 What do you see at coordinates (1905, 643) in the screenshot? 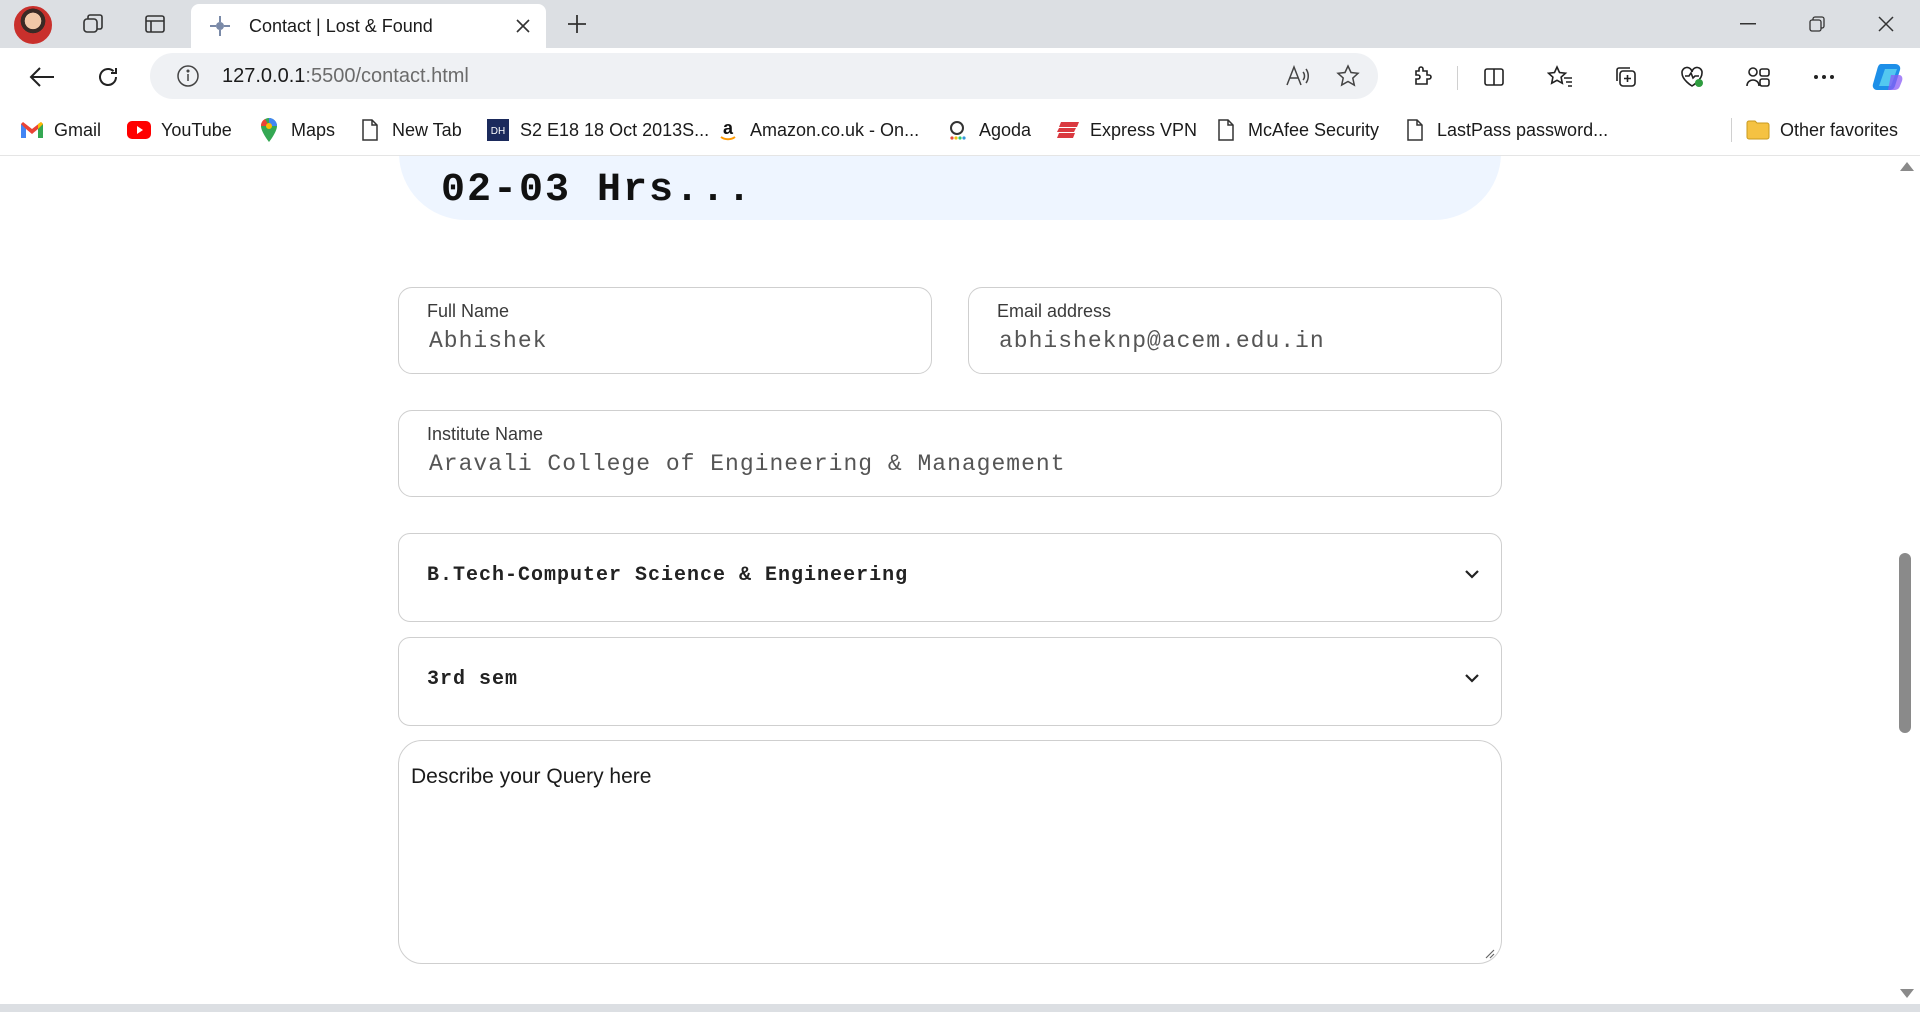
I see `scrollbar-thumb` at bounding box center [1905, 643].